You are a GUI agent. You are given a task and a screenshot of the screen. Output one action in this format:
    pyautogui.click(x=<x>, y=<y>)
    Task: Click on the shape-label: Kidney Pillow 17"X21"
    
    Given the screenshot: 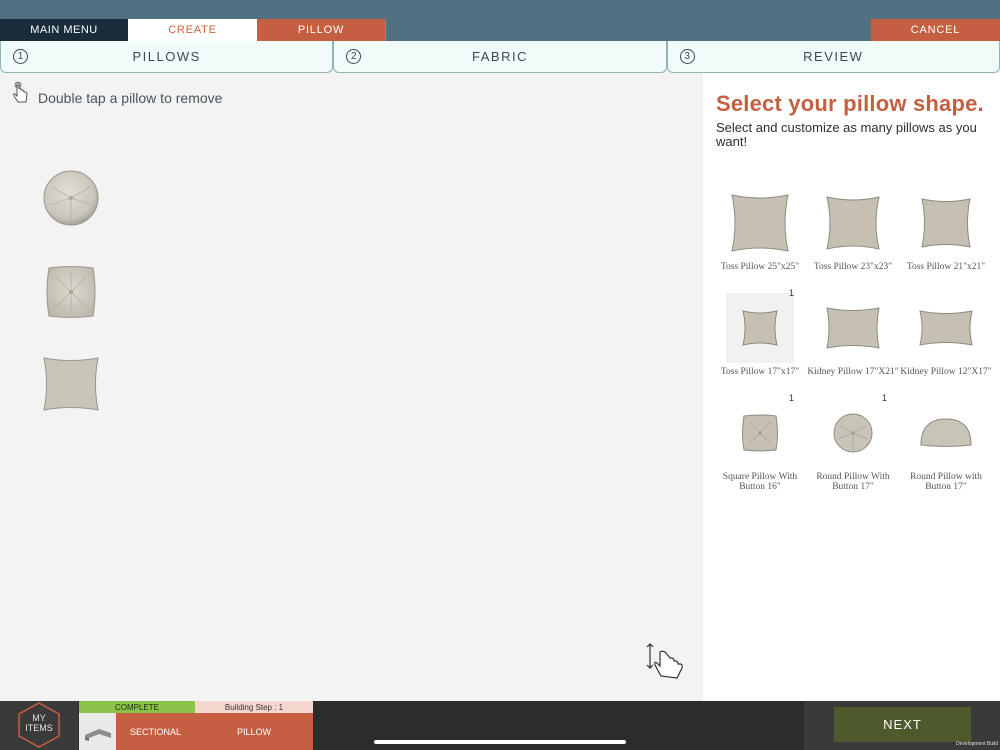 What is the action you would take?
    pyautogui.click(x=853, y=372)
    